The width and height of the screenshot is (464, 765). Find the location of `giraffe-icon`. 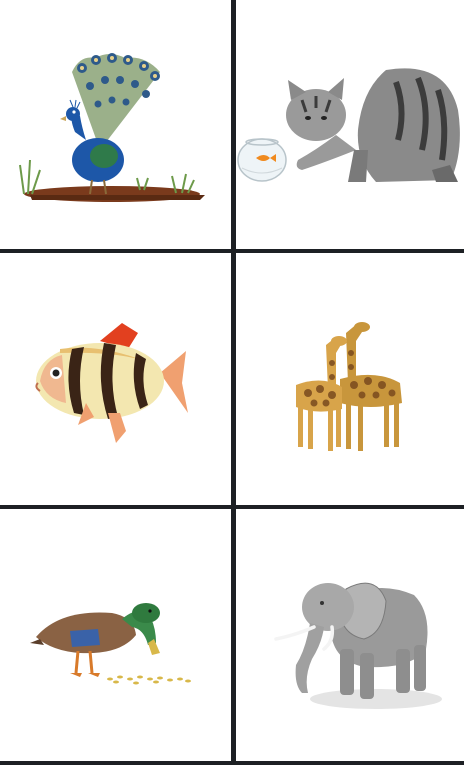

giraffe-icon is located at coordinates (349, 386).